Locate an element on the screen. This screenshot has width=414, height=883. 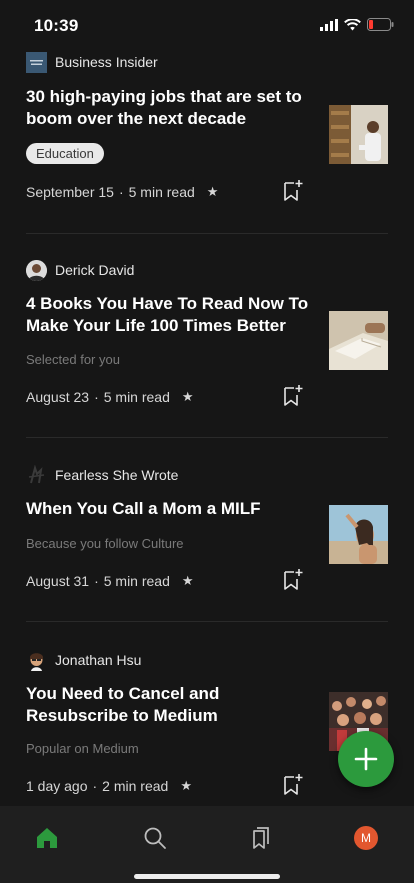
status-icons is located at coordinates (357, 24).